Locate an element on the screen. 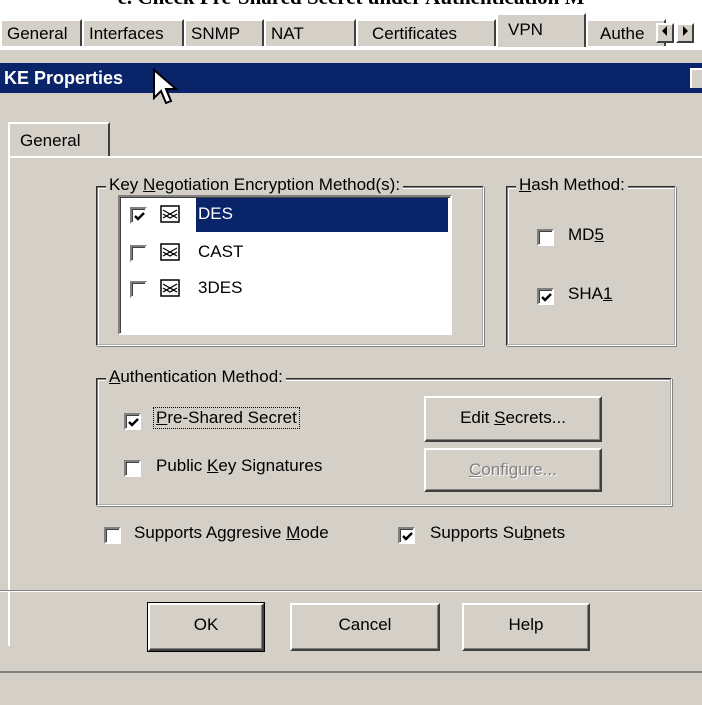  list-item-des: DES is located at coordinates (285, 214).